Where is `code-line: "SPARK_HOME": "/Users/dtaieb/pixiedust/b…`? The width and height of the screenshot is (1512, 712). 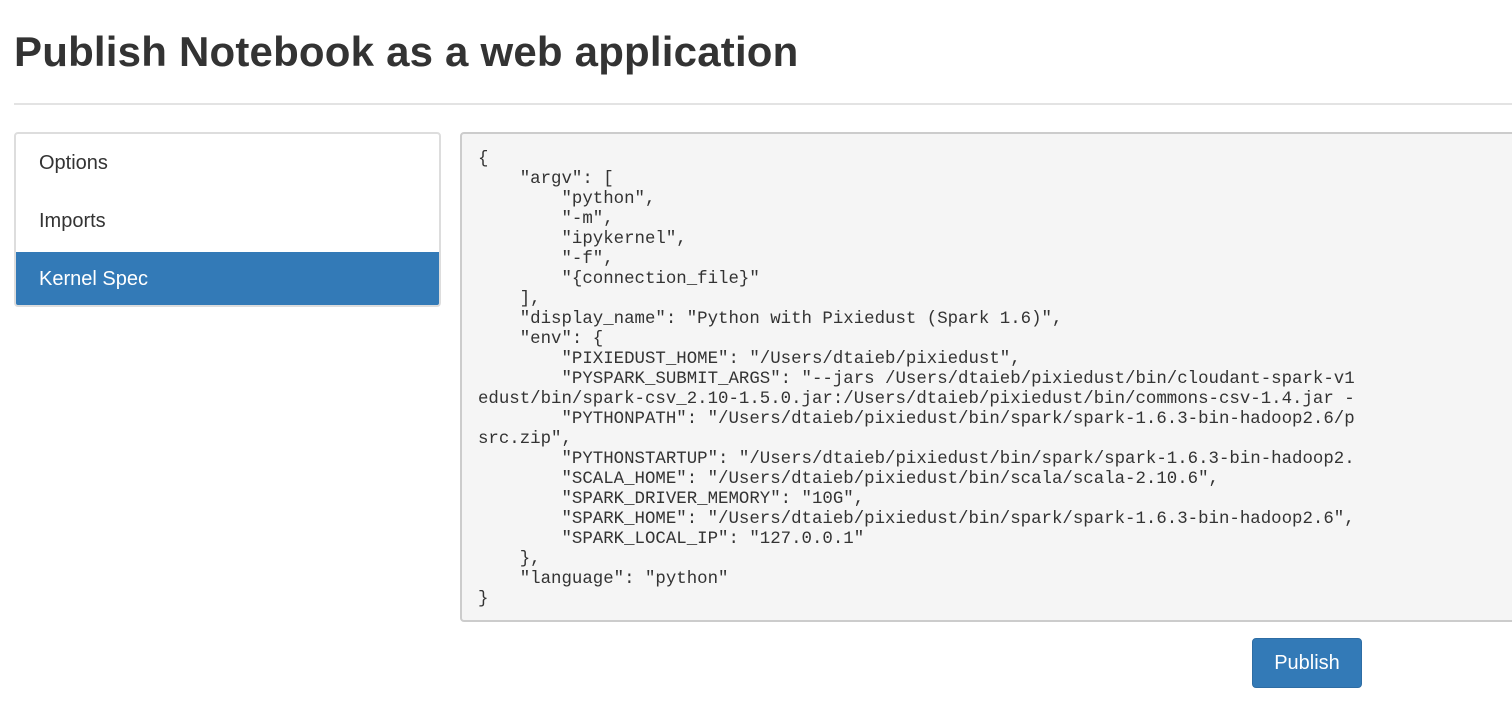
code-line: "SPARK_HOME": "/Users/dtaieb/pixiedust/b… is located at coordinates (916, 519).